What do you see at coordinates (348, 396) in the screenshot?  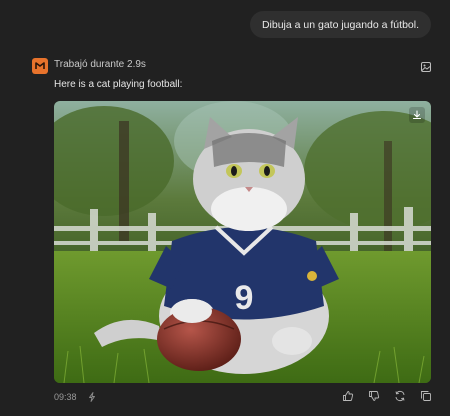 I see `thumbs-up-icon` at bounding box center [348, 396].